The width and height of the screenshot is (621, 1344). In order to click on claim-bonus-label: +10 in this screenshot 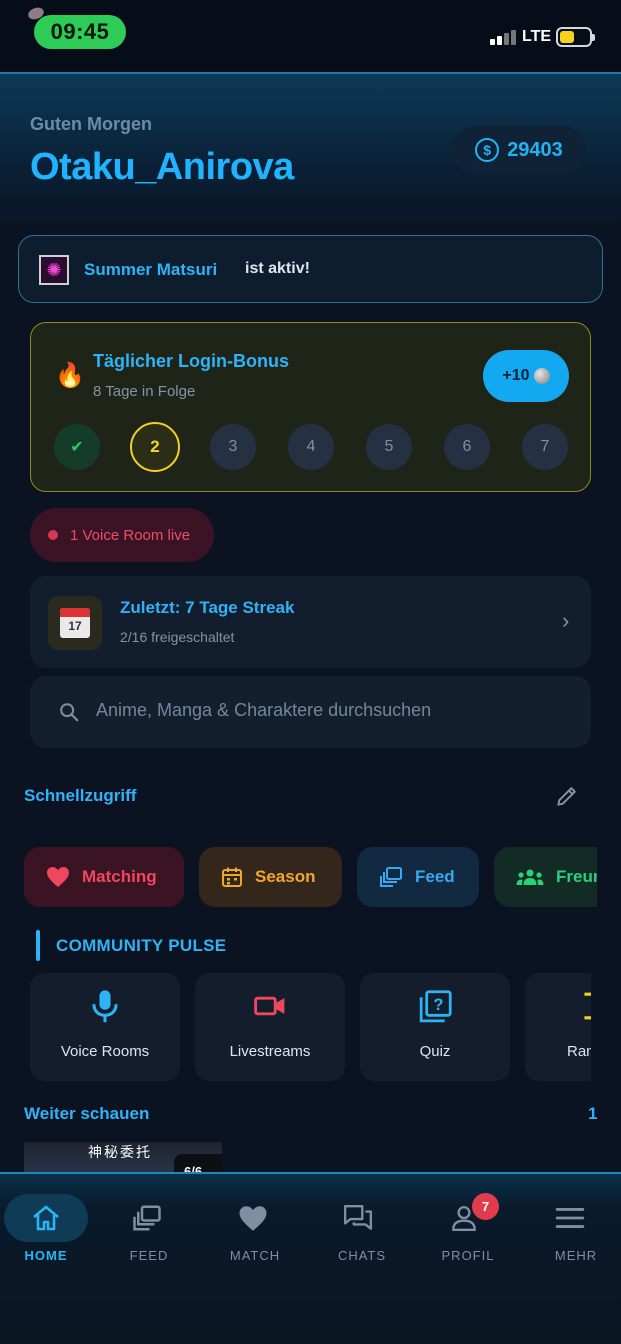, I will do `click(516, 375)`.